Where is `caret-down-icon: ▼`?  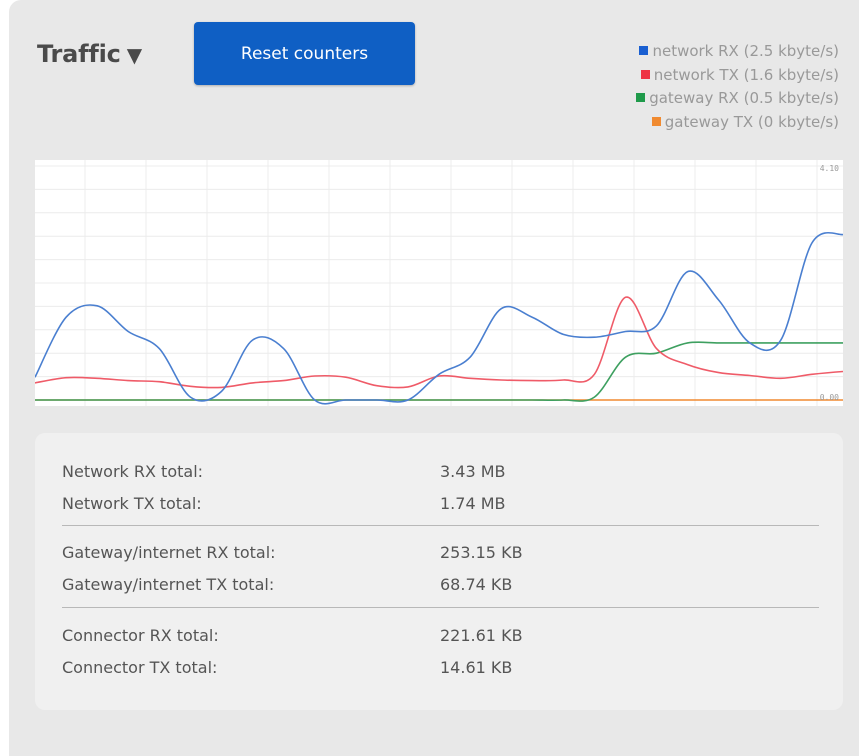 caret-down-icon: ▼ is located at coordinates (134, 55).